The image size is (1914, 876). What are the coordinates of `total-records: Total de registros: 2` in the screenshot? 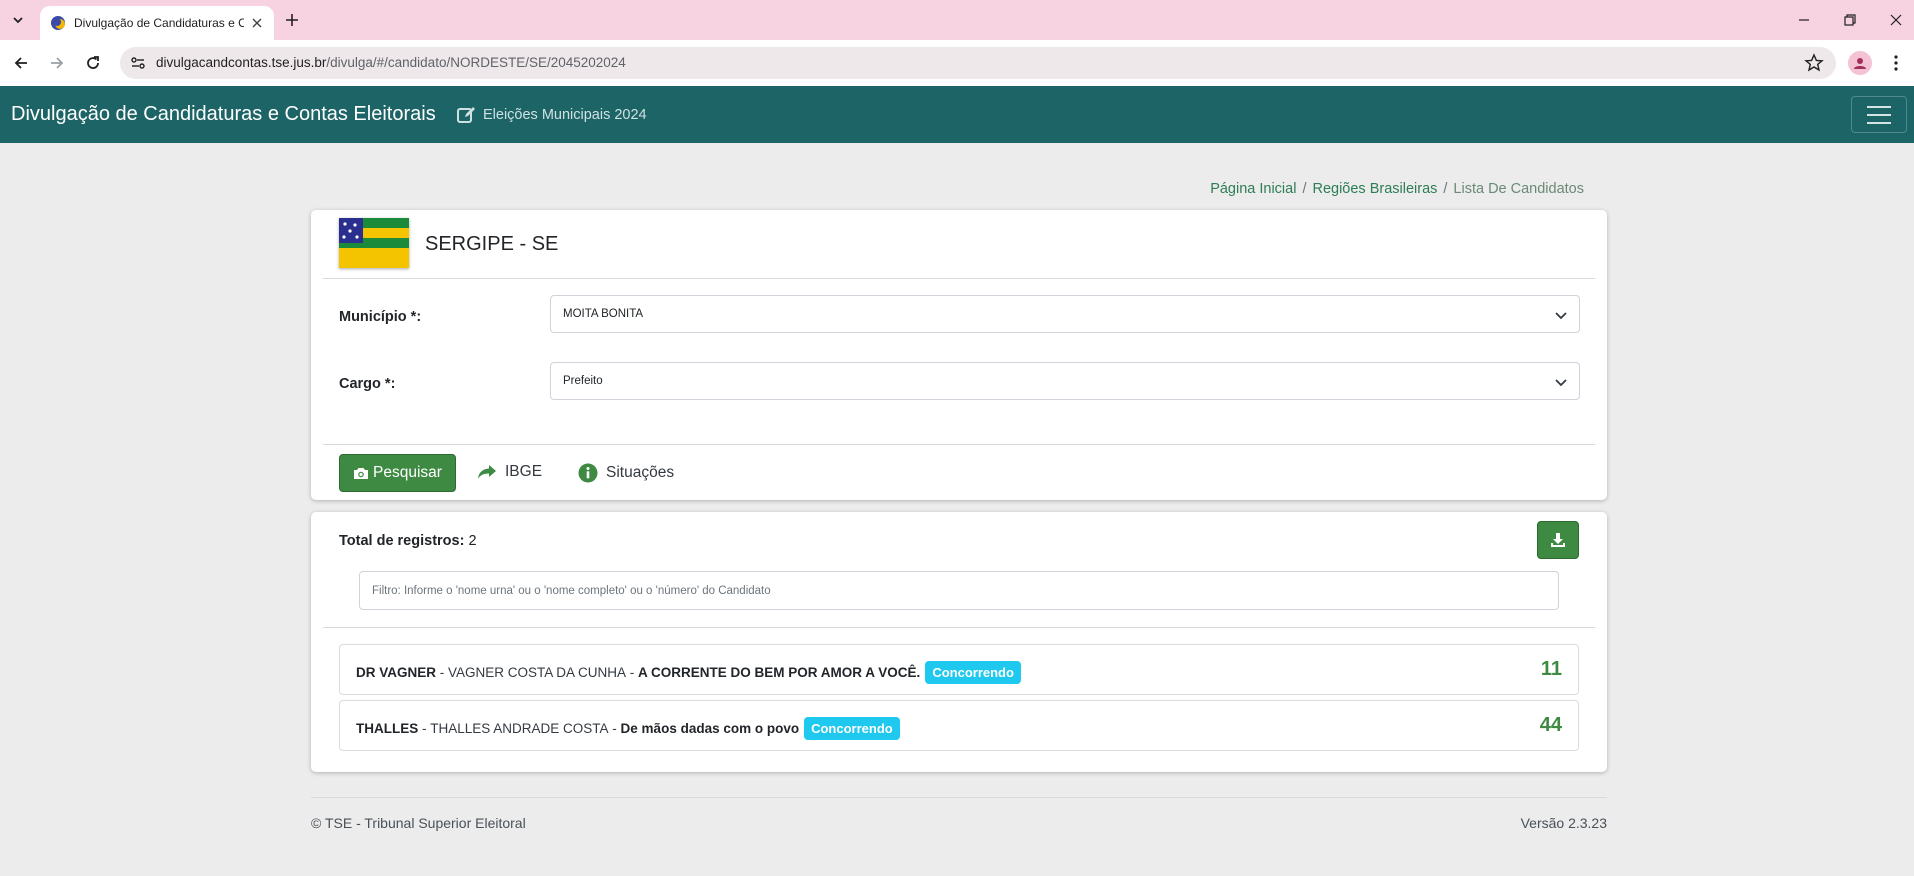 It's located at (408, 541).